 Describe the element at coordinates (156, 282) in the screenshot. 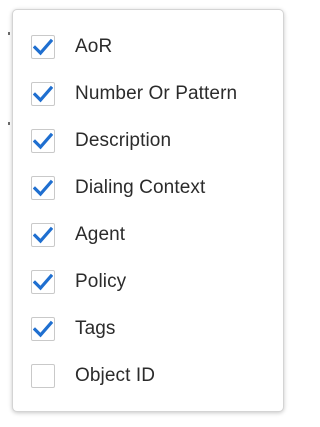

I see `option-policy: Policy` at that location.